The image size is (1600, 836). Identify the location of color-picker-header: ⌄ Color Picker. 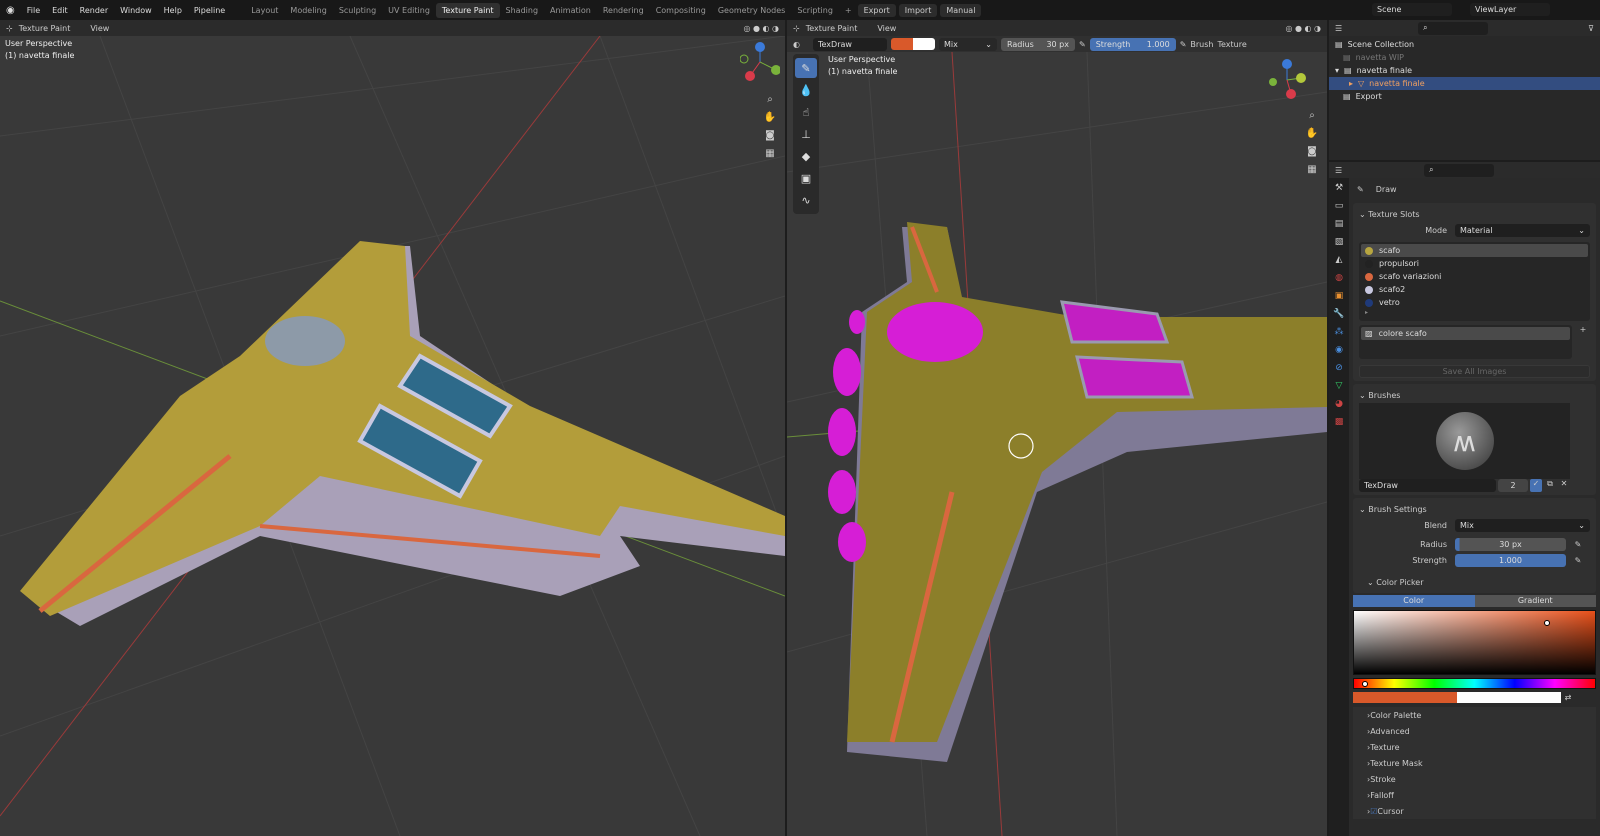
(1474, 582).